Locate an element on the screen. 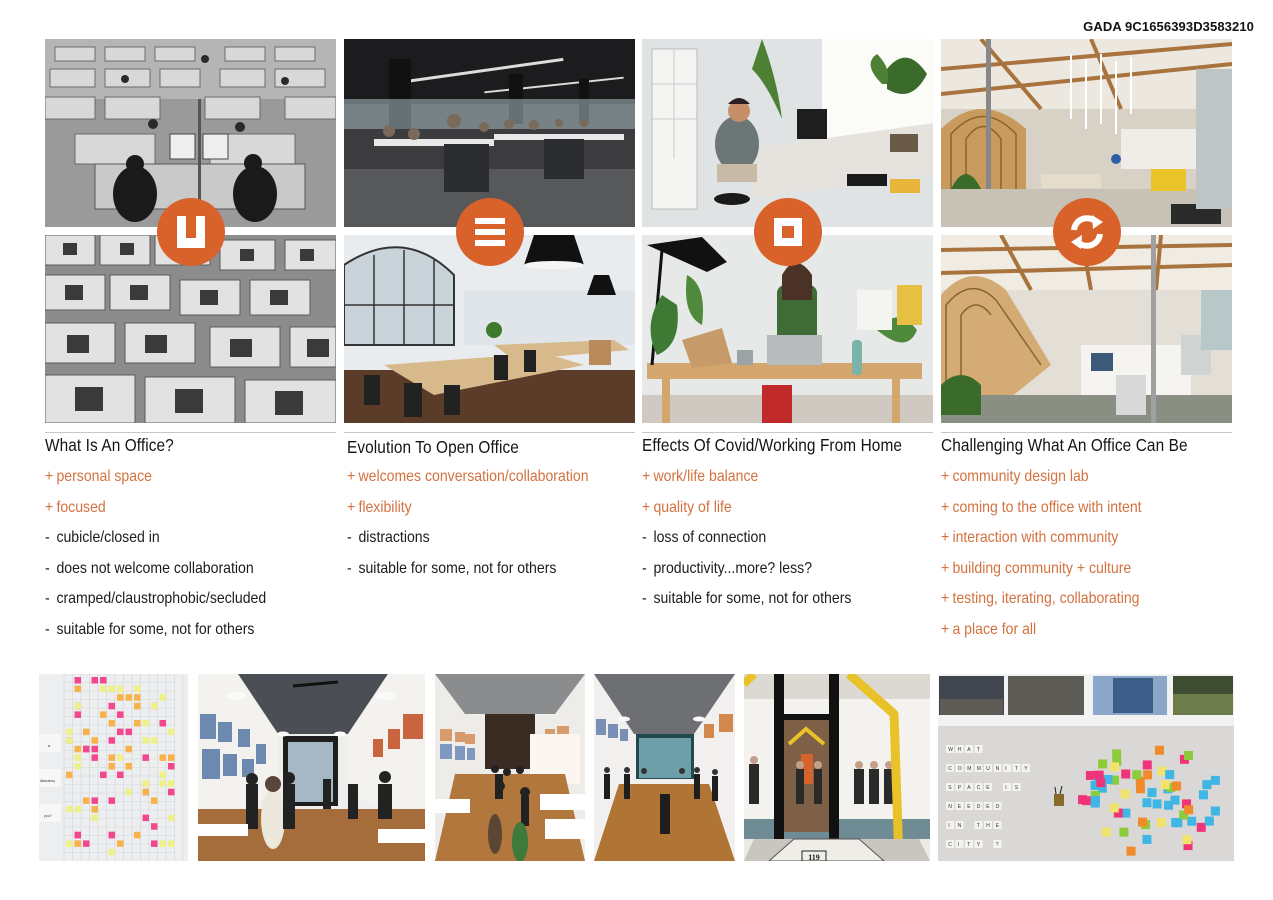  photo-community-question-board: W H A T C O M M U N I T Y S P A C E I S N E E D E D I N T H E C I T Y? is located at coordinates (1086, 767).